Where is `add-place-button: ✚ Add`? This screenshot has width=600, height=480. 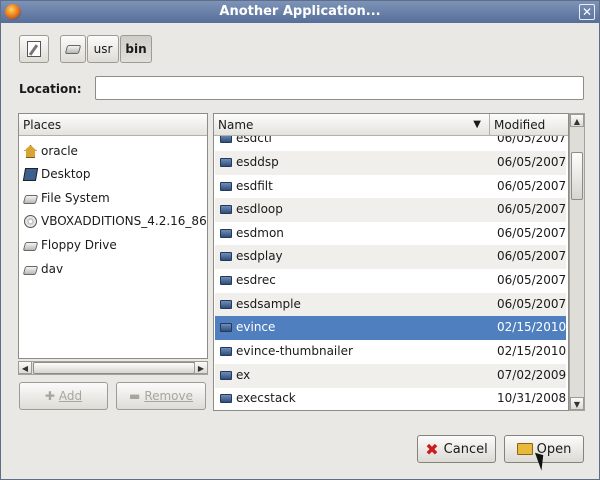 add-place-button: ✚ Add is located at coordinates (63, 396).